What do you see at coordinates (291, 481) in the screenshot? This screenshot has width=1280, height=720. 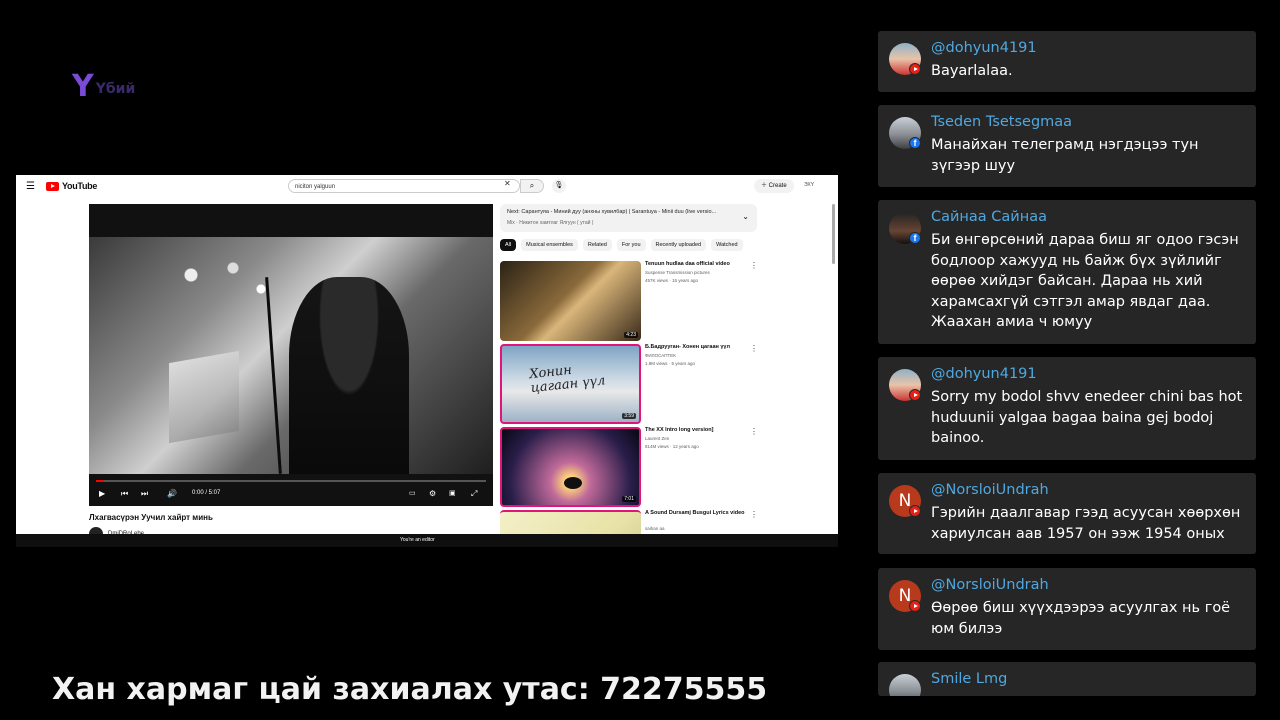 I see `progress-bar` at bounding box center [291, 481].